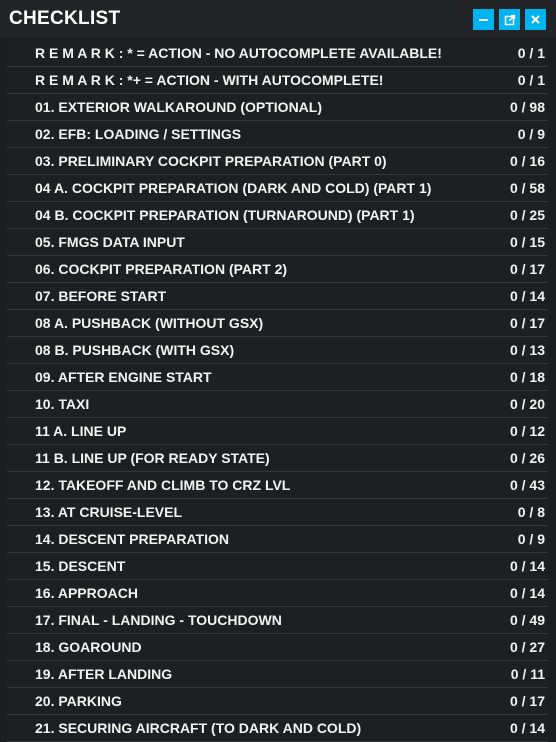  Describe the element at coordinates (88, 647) in the screenshot. I see `checklist-item-label: 18. GOAROUND` at that location.